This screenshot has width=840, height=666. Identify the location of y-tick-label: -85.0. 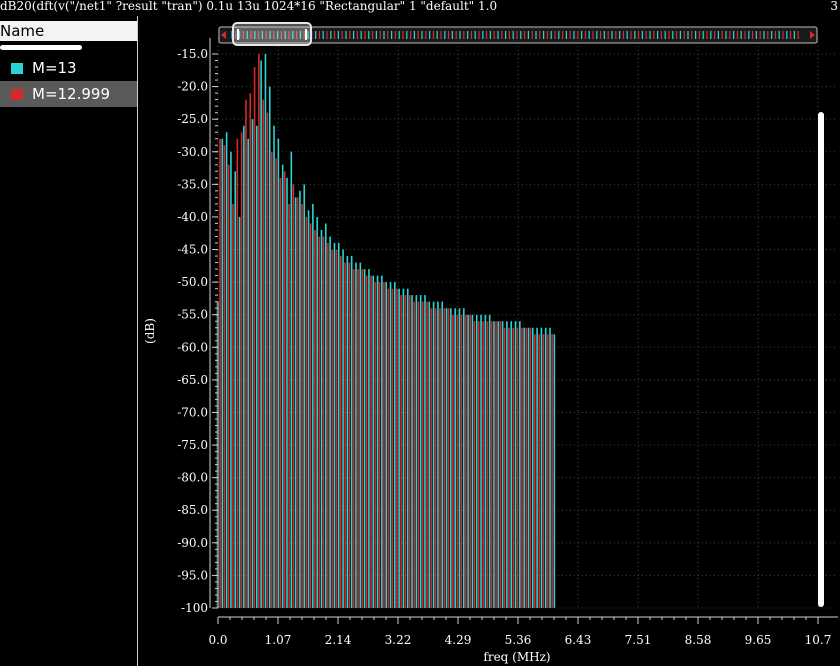
(192, 510).